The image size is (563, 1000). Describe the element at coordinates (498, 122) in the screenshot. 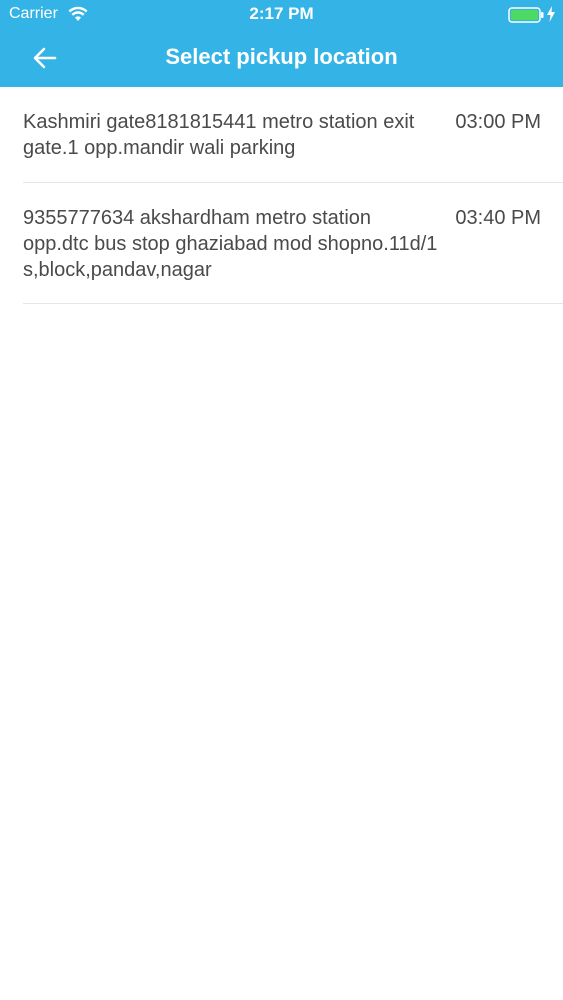

I see `pickup-time: 03:00 PM` at that location.